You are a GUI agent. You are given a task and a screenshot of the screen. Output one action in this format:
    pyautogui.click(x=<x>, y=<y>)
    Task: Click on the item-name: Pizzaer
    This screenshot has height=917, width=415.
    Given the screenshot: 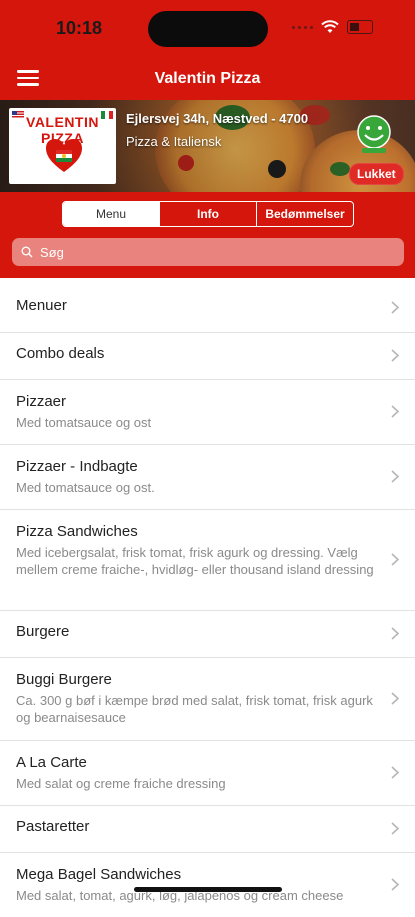 What is the action you would take?
    pyautogui.click(x=41, y=401)
    